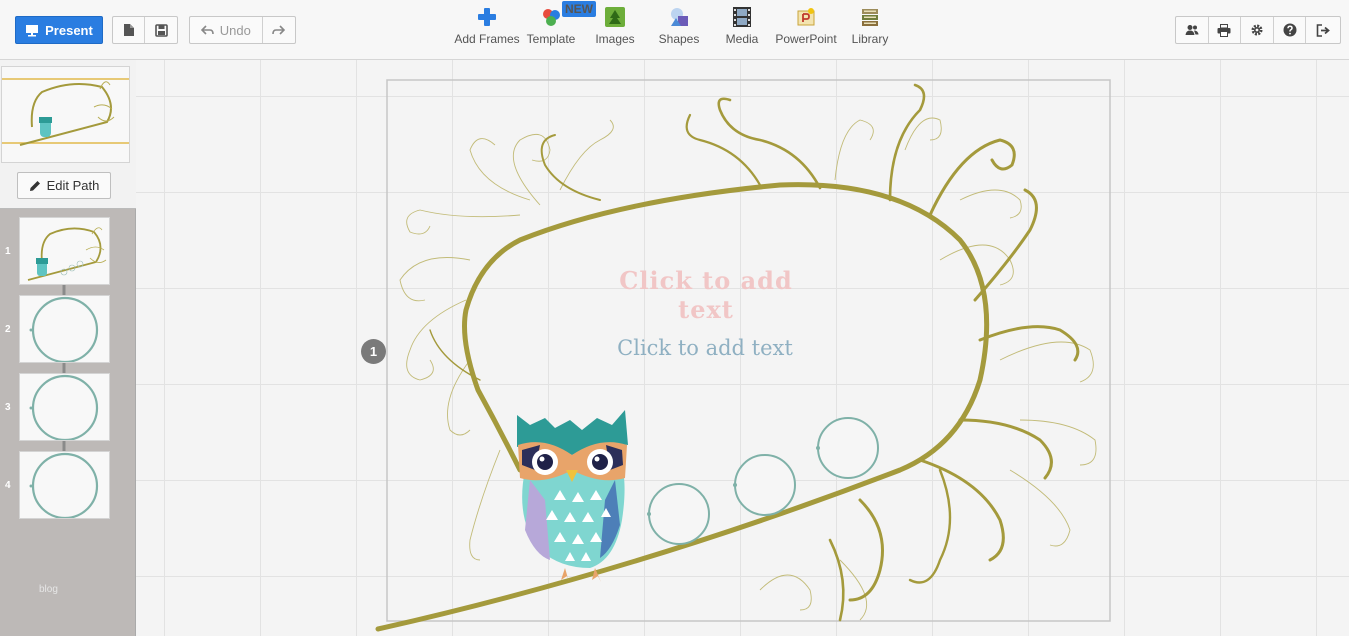 The image size is (1349, 636). I want to click on help-icon, so click(1290, 30).